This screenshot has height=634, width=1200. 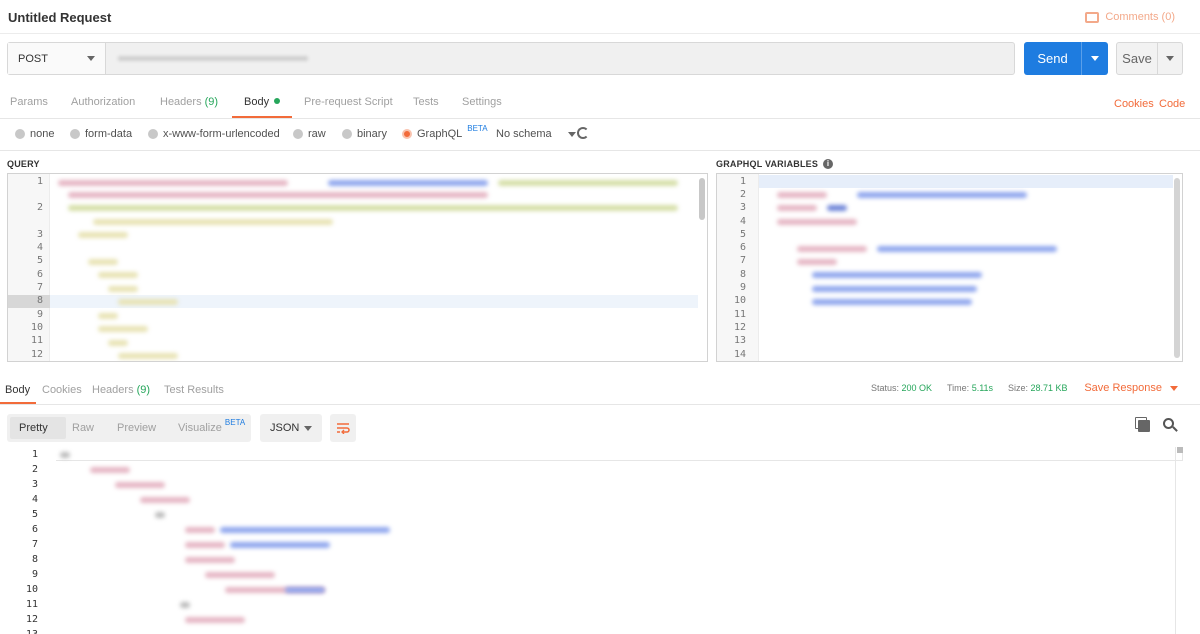 What do you see at coordinates (211, 102) in the screenshot?
I see `tab-headers-count: (9)` at bounding box center [211, 102].